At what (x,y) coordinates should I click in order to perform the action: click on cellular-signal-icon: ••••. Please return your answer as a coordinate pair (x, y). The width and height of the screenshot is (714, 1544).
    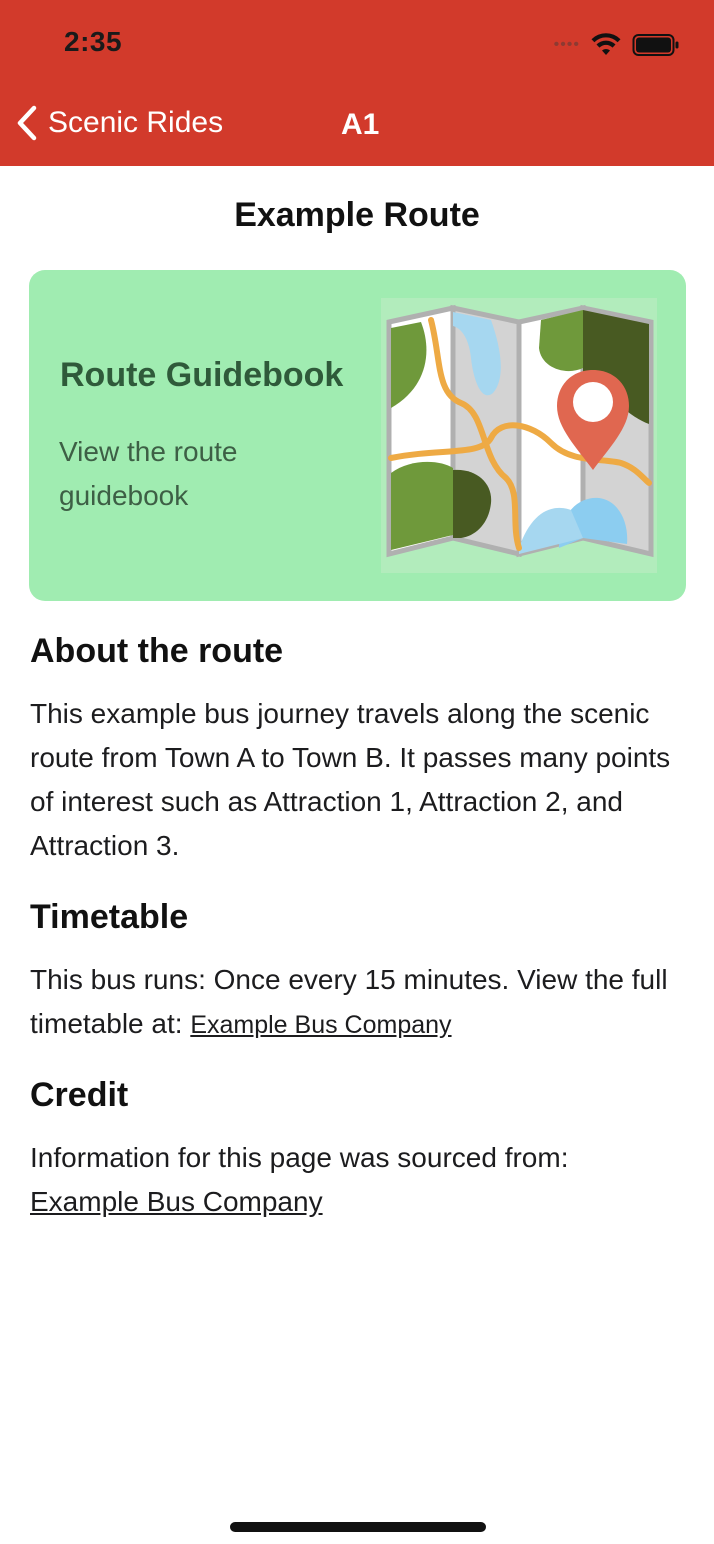
    Looking at the image, I should click on (566, 44).